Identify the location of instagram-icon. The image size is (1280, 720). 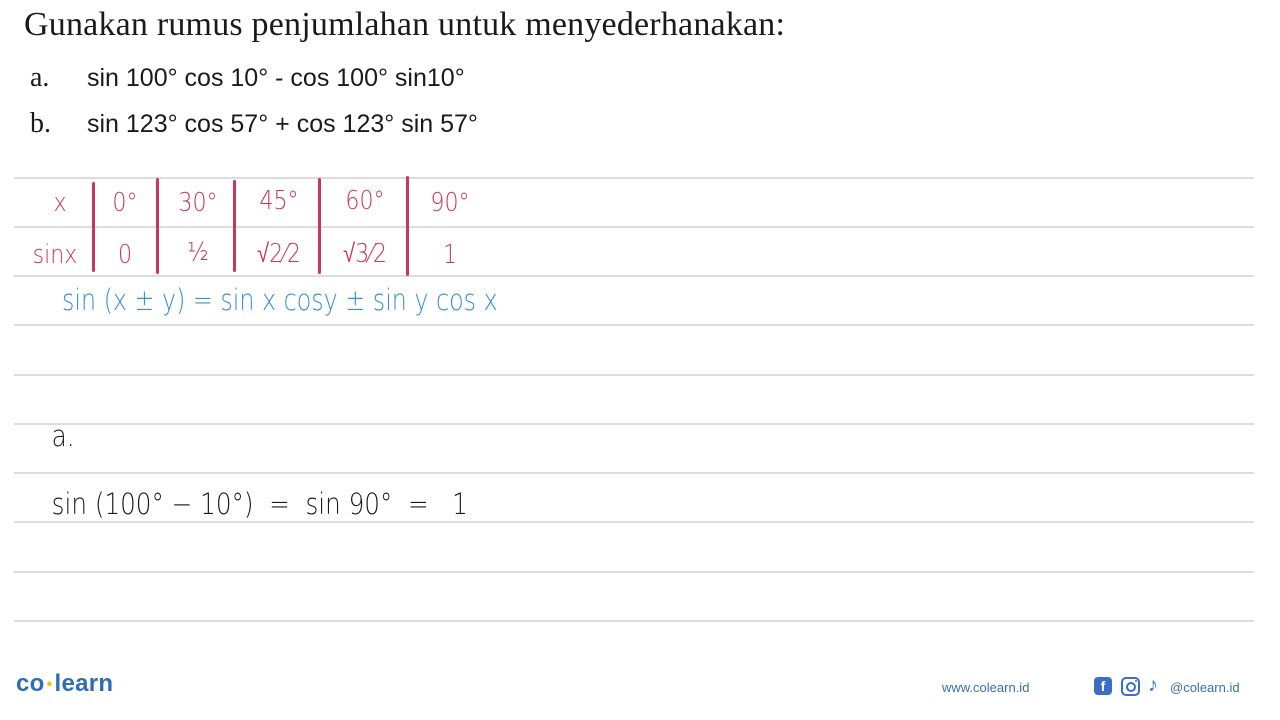
(1130, 686).